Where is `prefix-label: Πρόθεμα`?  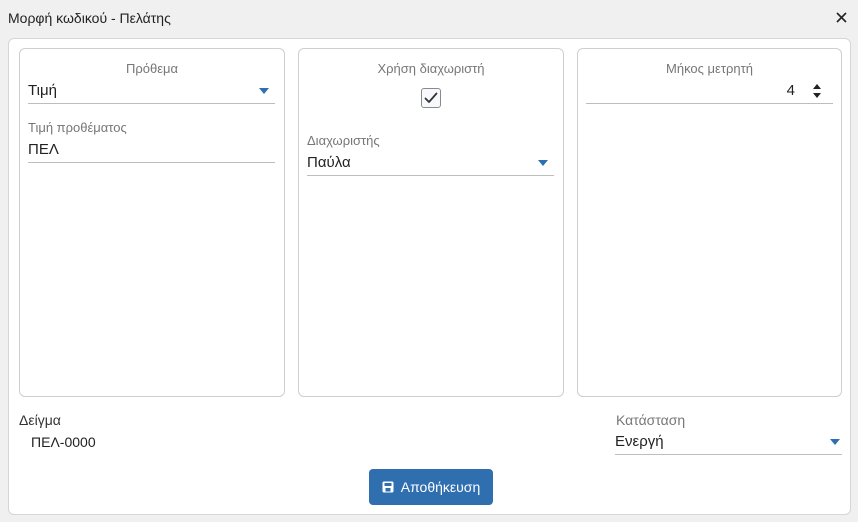 prefix-label: Πρόθεμα is located at coordinates (152, 68).